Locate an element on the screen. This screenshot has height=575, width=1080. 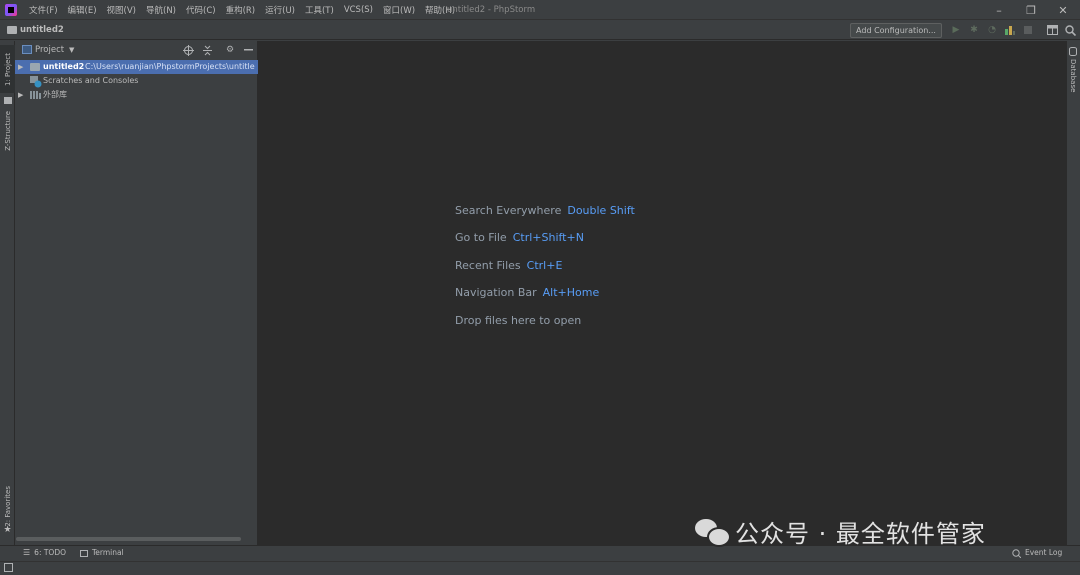
hint-label: Go to File is located at coordinates (481, 237).